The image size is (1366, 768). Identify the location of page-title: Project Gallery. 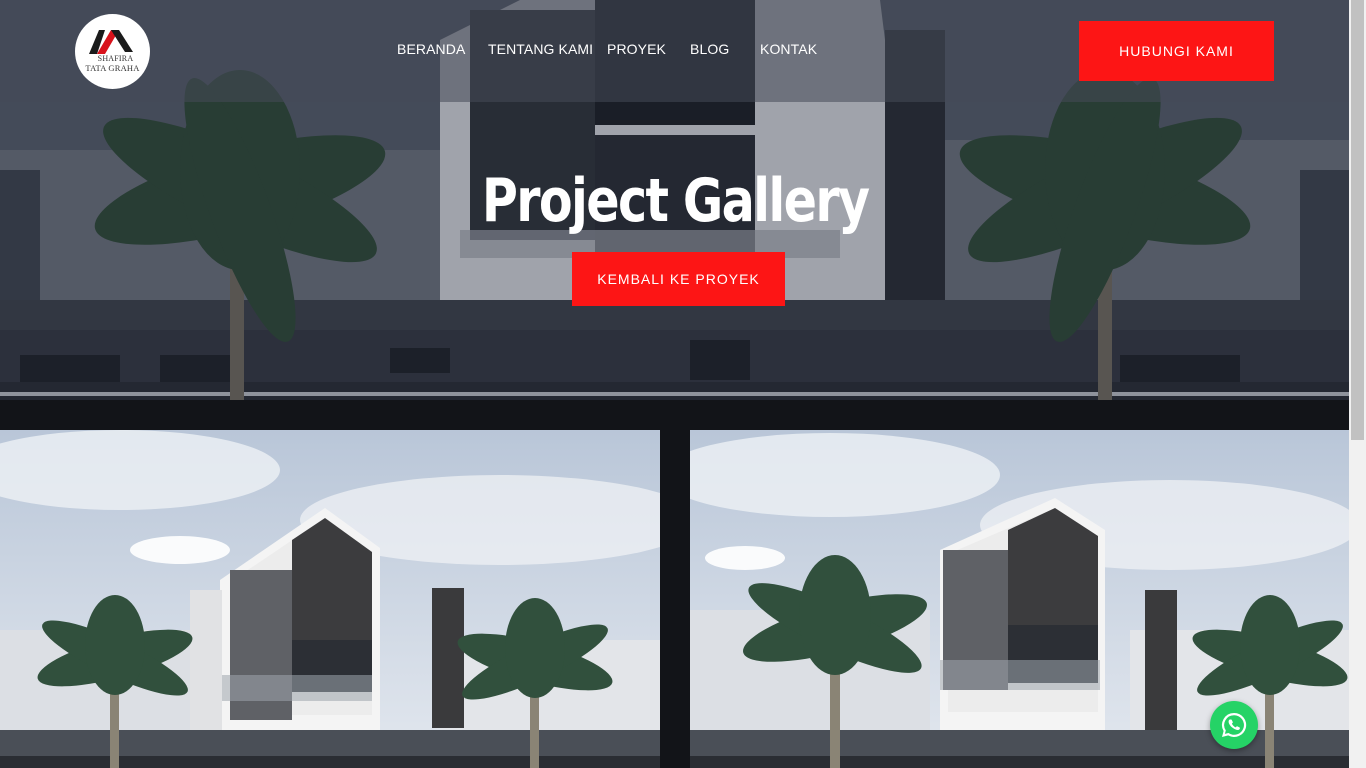
(675, 201).